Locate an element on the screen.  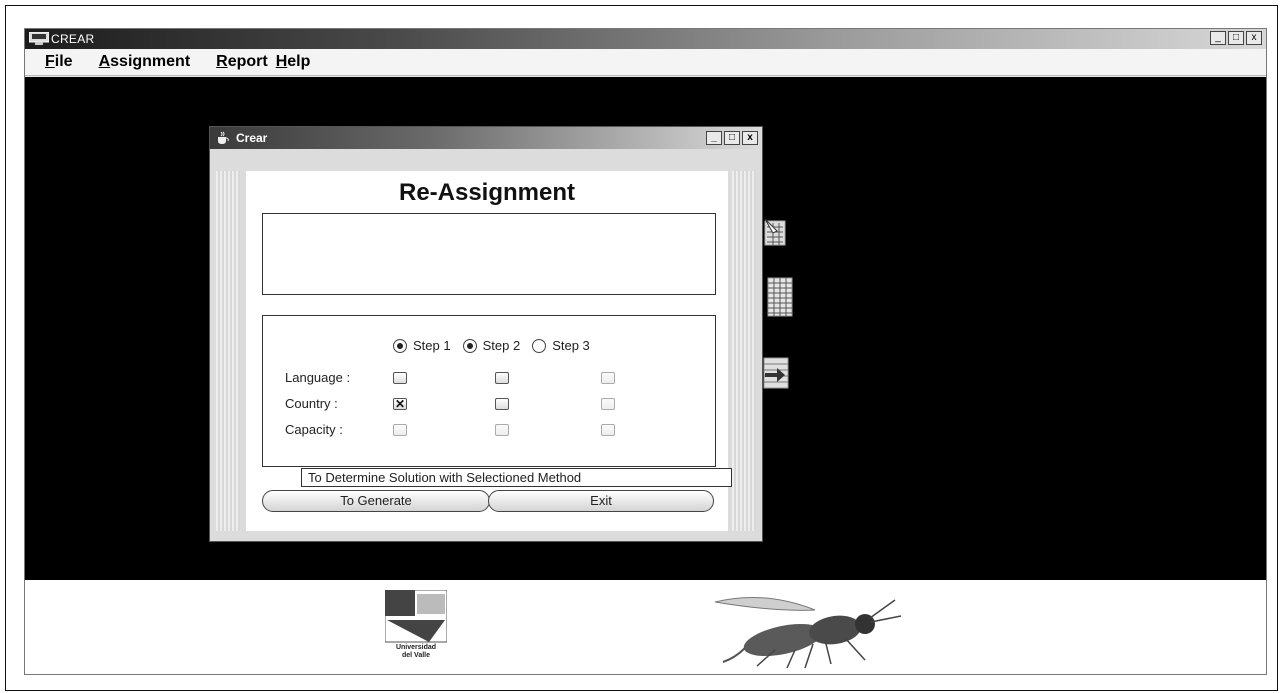
step-3-radio: Step 3 is located at coordinates (561, 345).